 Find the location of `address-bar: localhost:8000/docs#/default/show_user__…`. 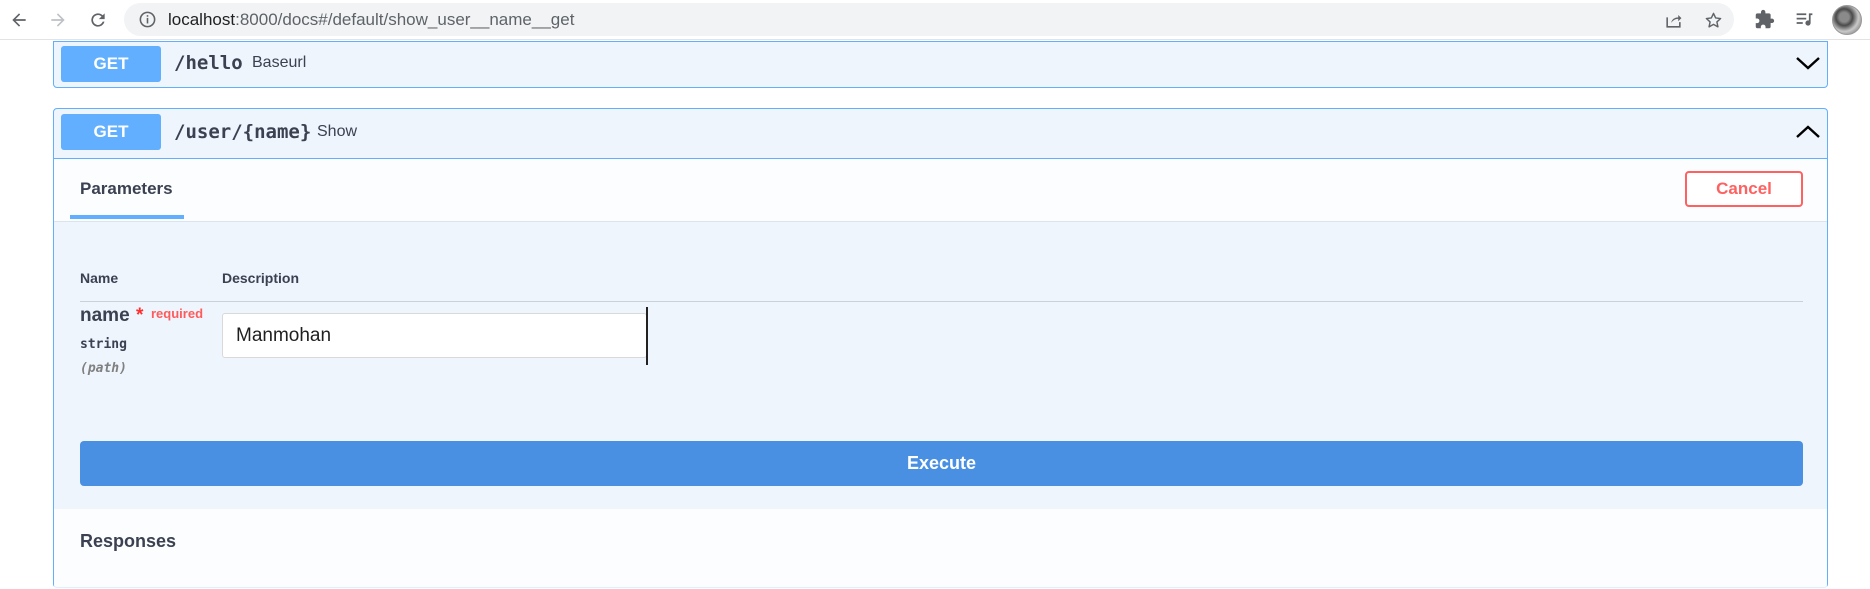

address-bar: localhost:8000/docs#/default/show_user__… is located at coordinates (929, 19).